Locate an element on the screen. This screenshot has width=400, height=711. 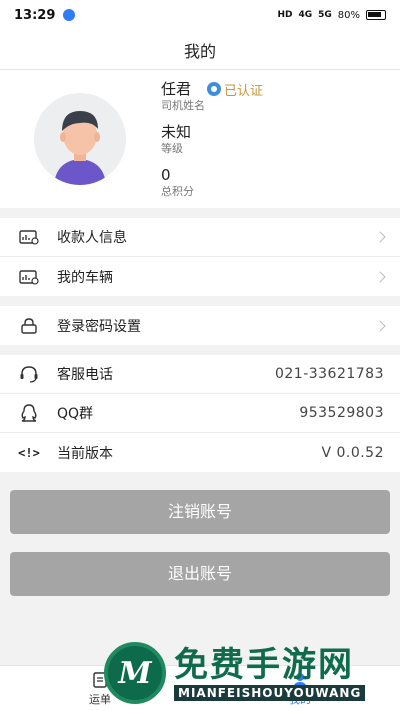
name-row: 任君 已认证 is located at coordinates (212, 89).